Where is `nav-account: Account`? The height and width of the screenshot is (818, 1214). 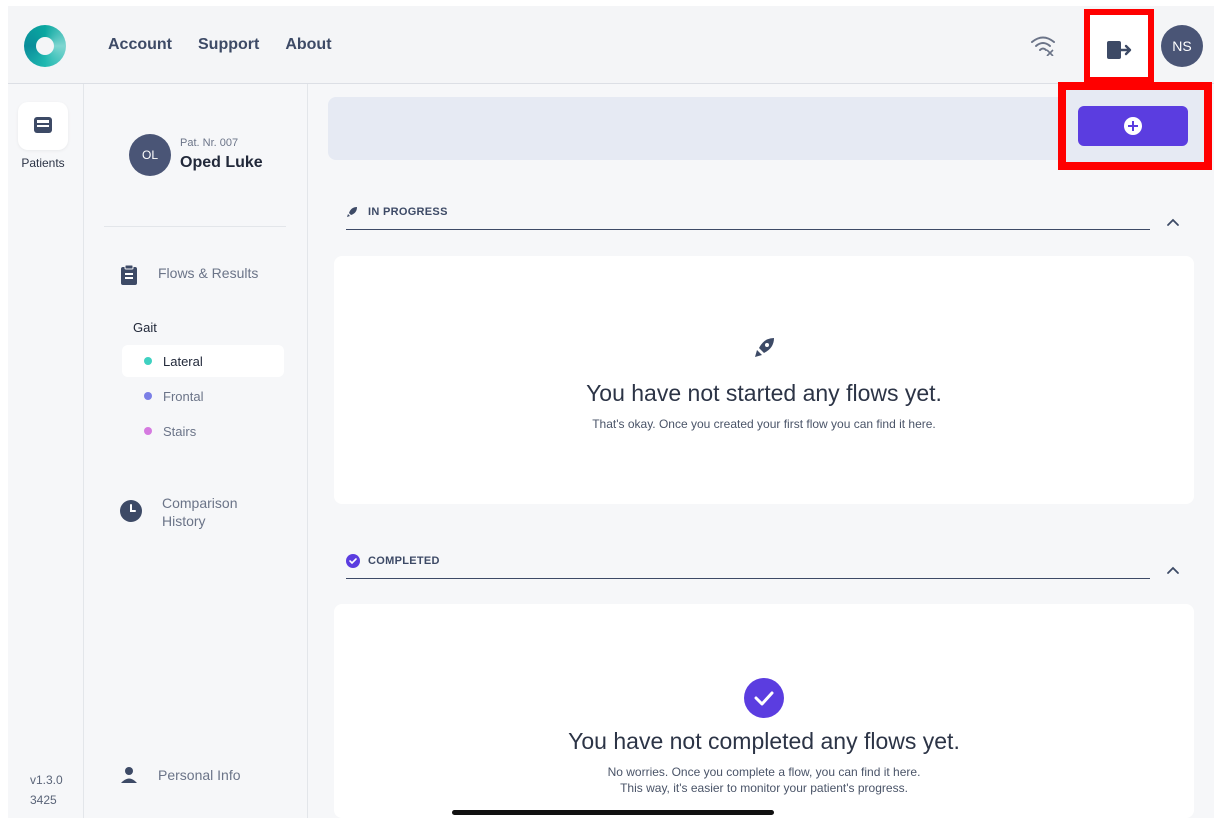 nav-account: Account is located at coordinates (140, 45).